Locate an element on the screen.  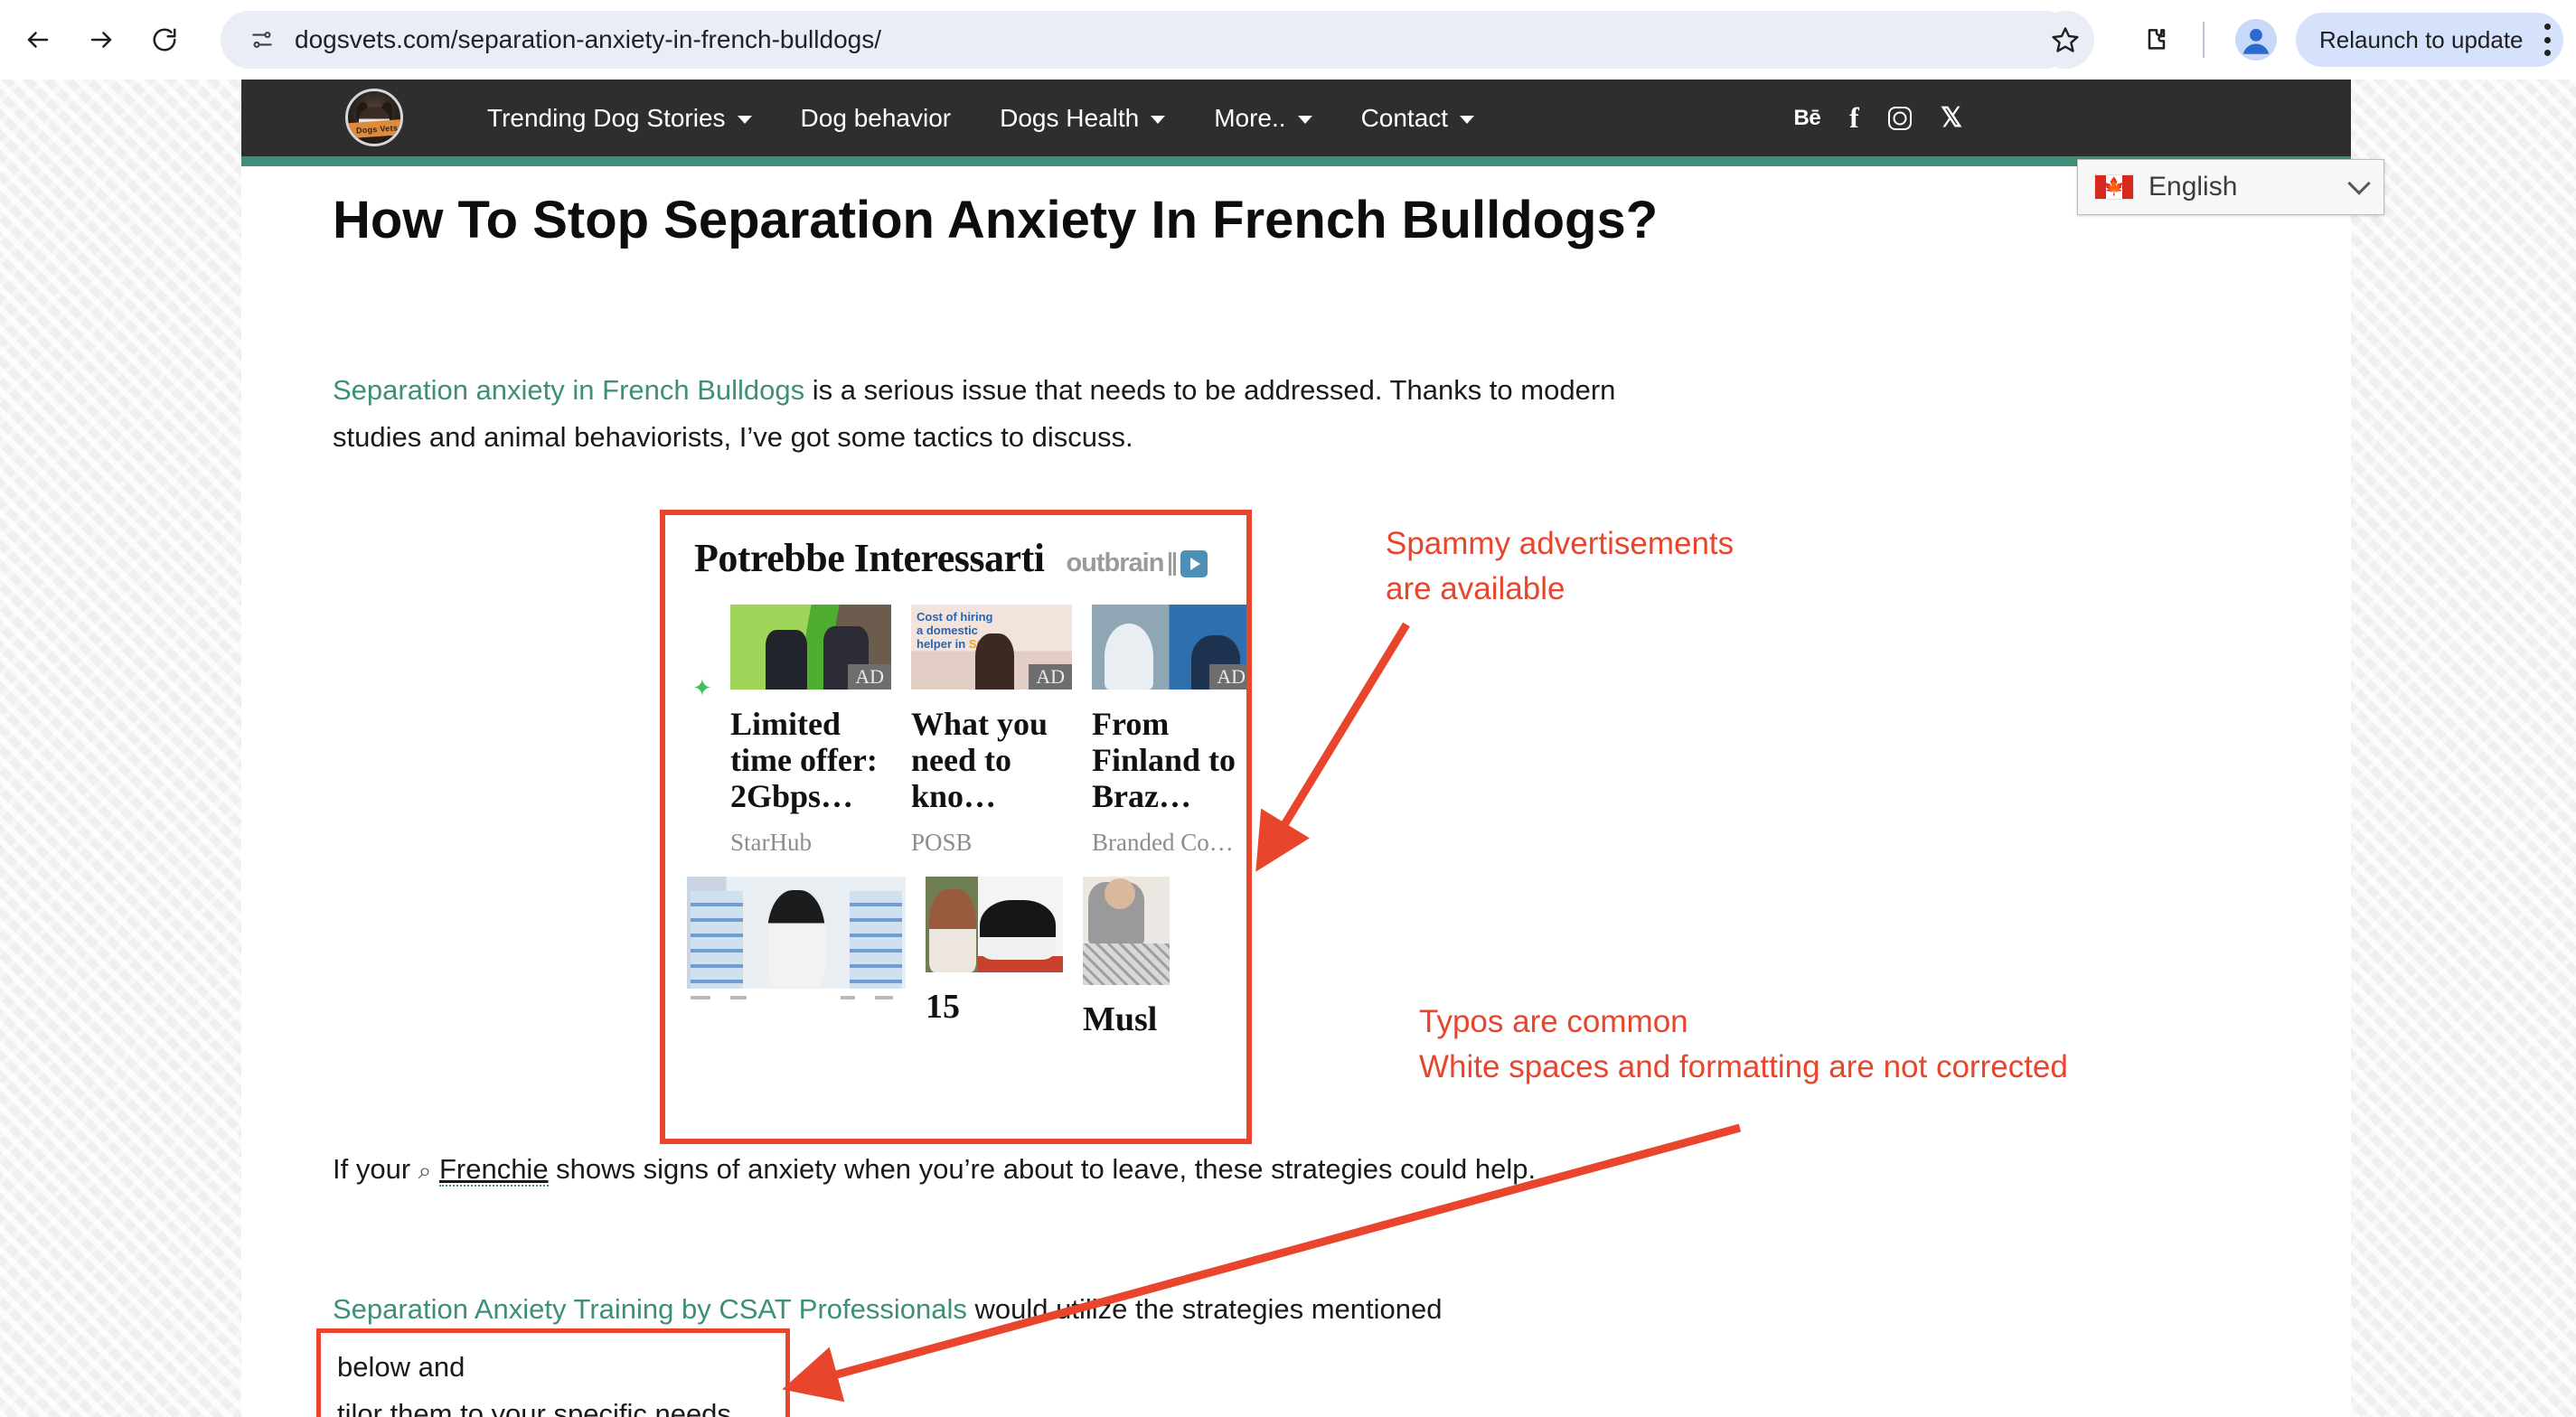
typo-line-1: below and is located at coordinates (401, 1367).